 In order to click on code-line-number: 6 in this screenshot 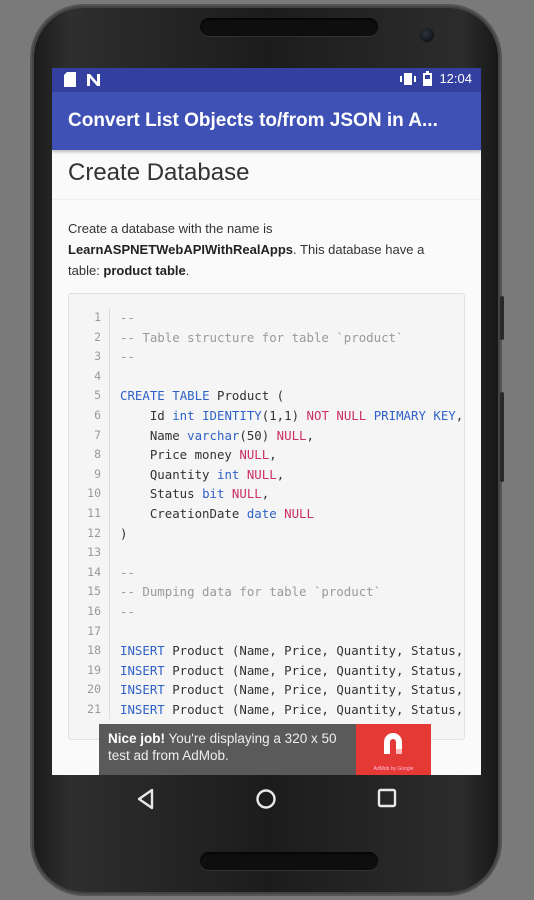, I will do `click(97, 414)`.